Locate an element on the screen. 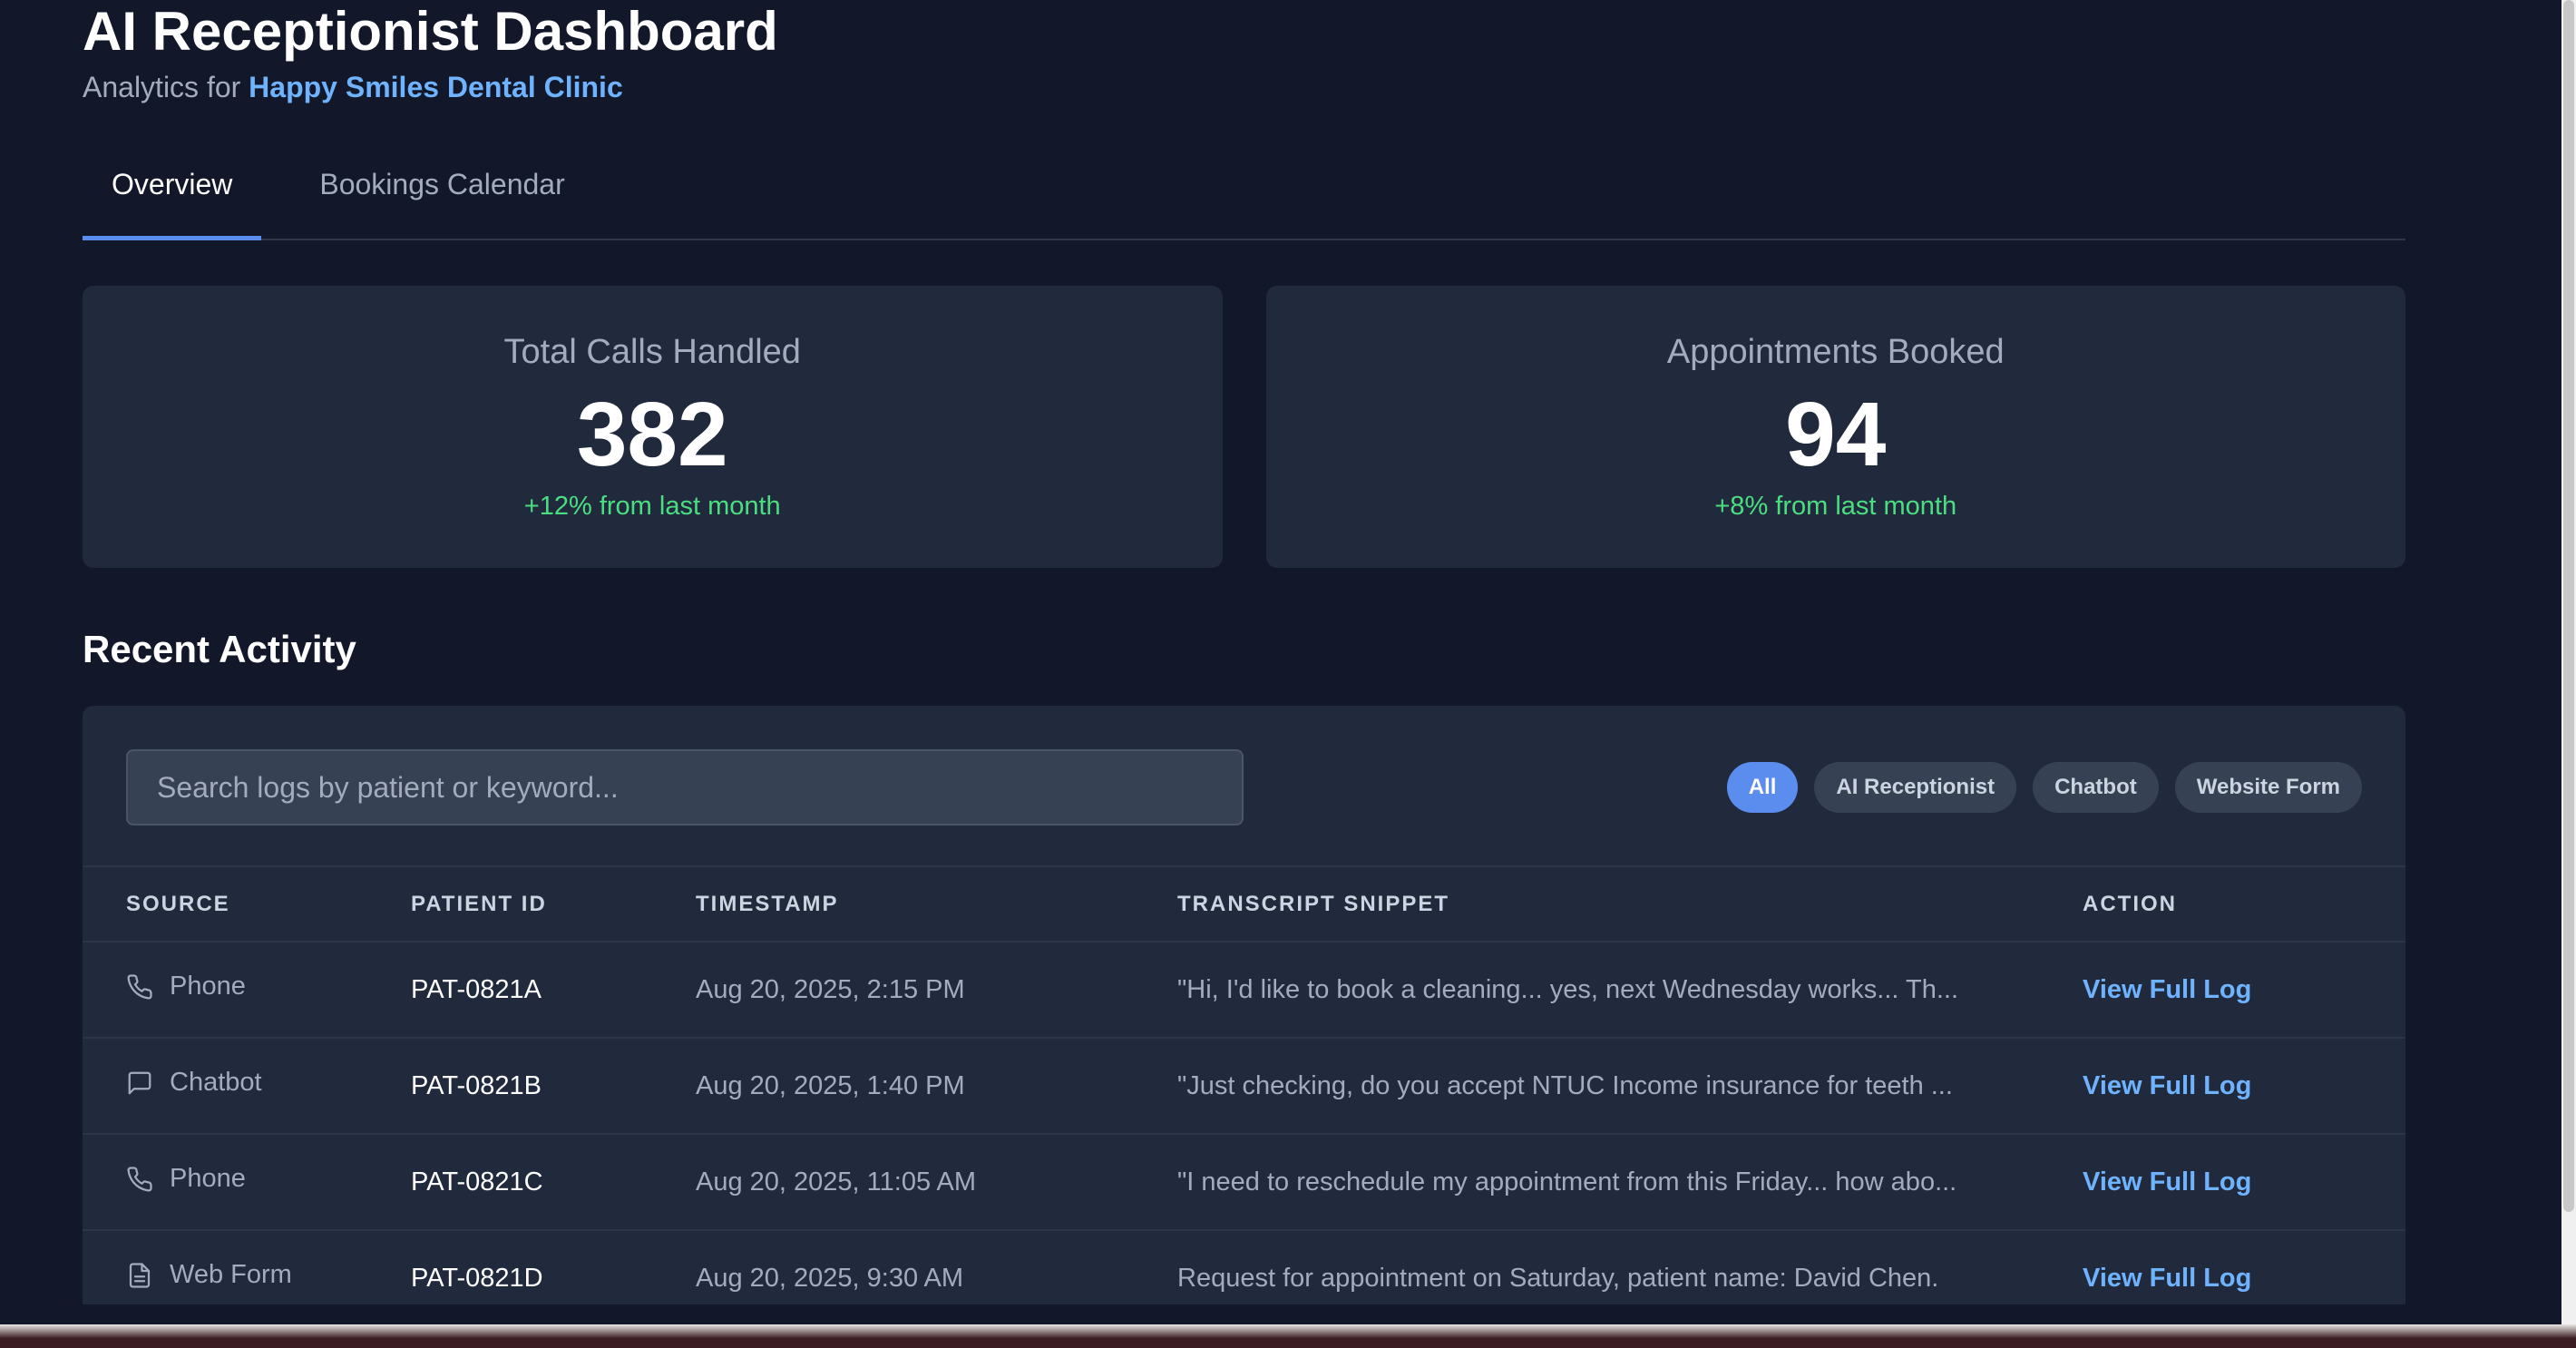 Image resolution: width=2576 pixels, height=1348 pixels. stat-delta: +12% from last month is located at coordinates (652, 506).